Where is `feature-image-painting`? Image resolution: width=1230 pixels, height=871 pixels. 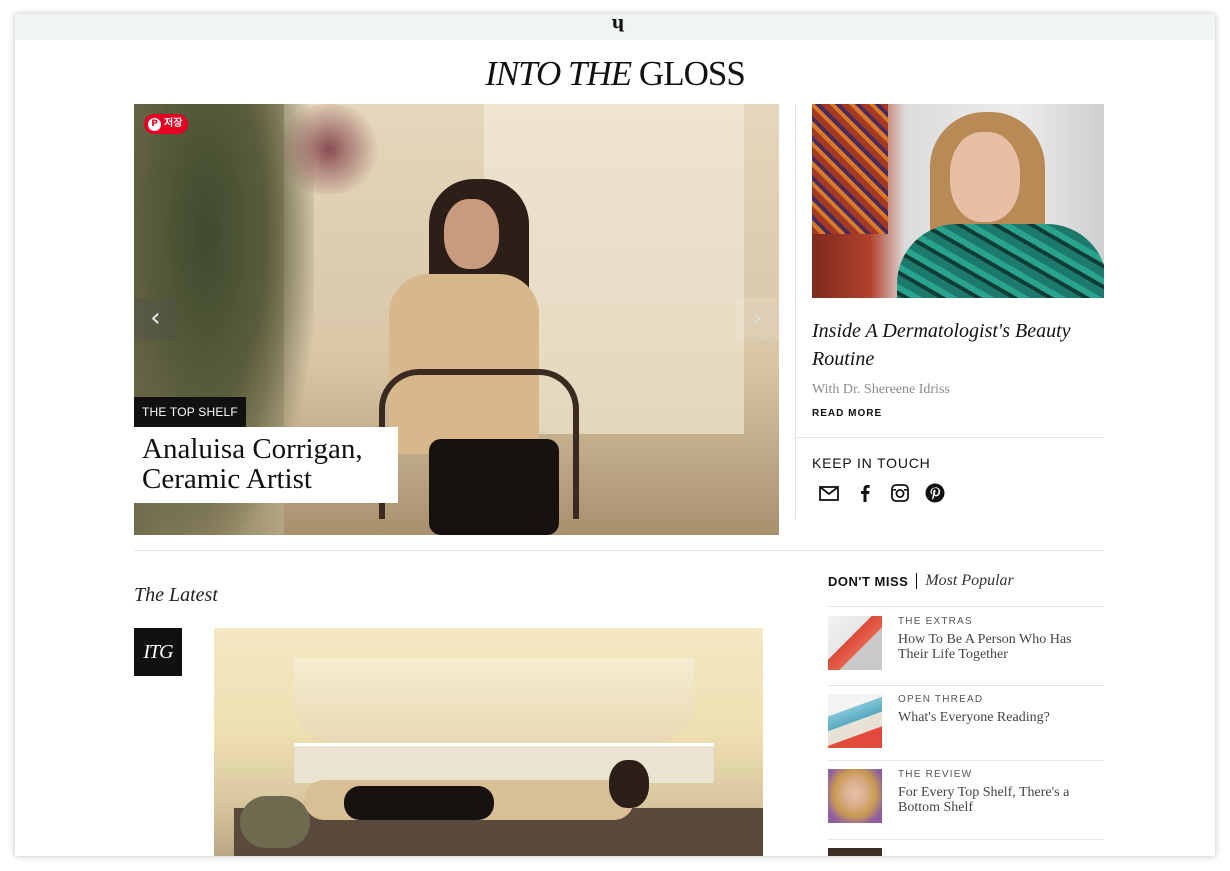
feature-image-painting is located at coordinates (850, 169).